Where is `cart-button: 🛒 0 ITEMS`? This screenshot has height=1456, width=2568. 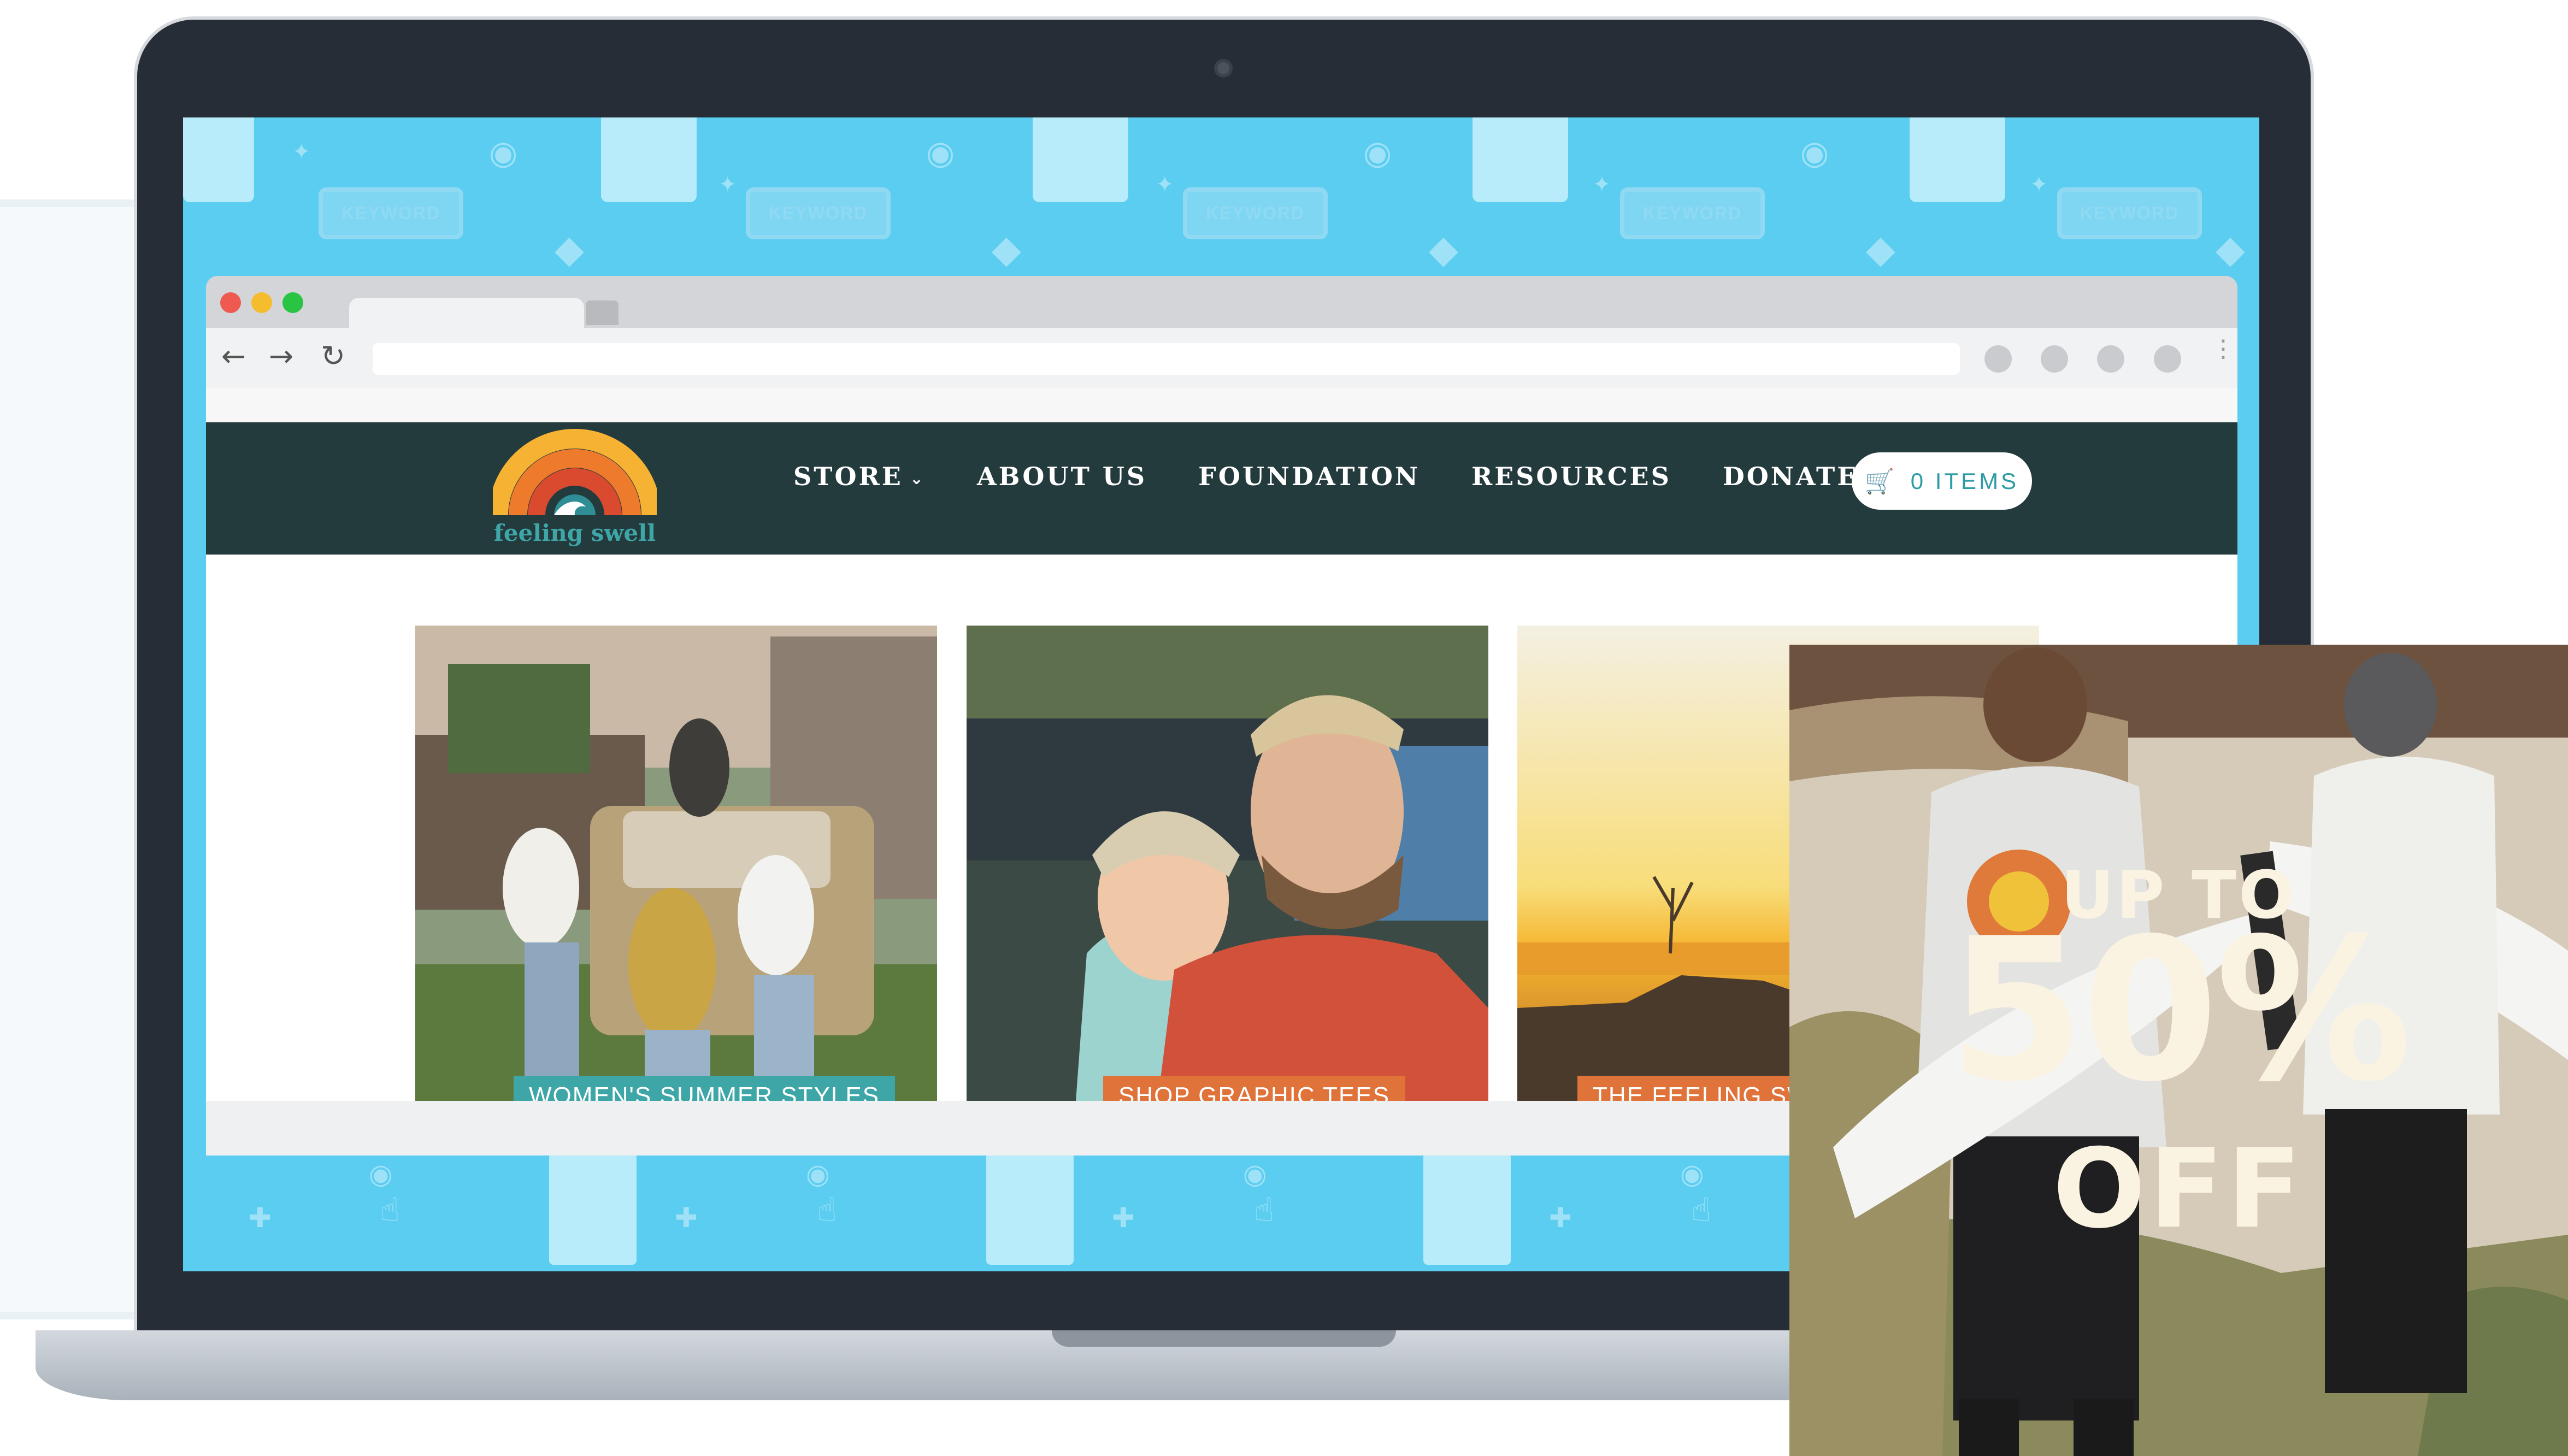
cart-button: 🛒 0 ITEMS is located at coordinates (1942, 481).